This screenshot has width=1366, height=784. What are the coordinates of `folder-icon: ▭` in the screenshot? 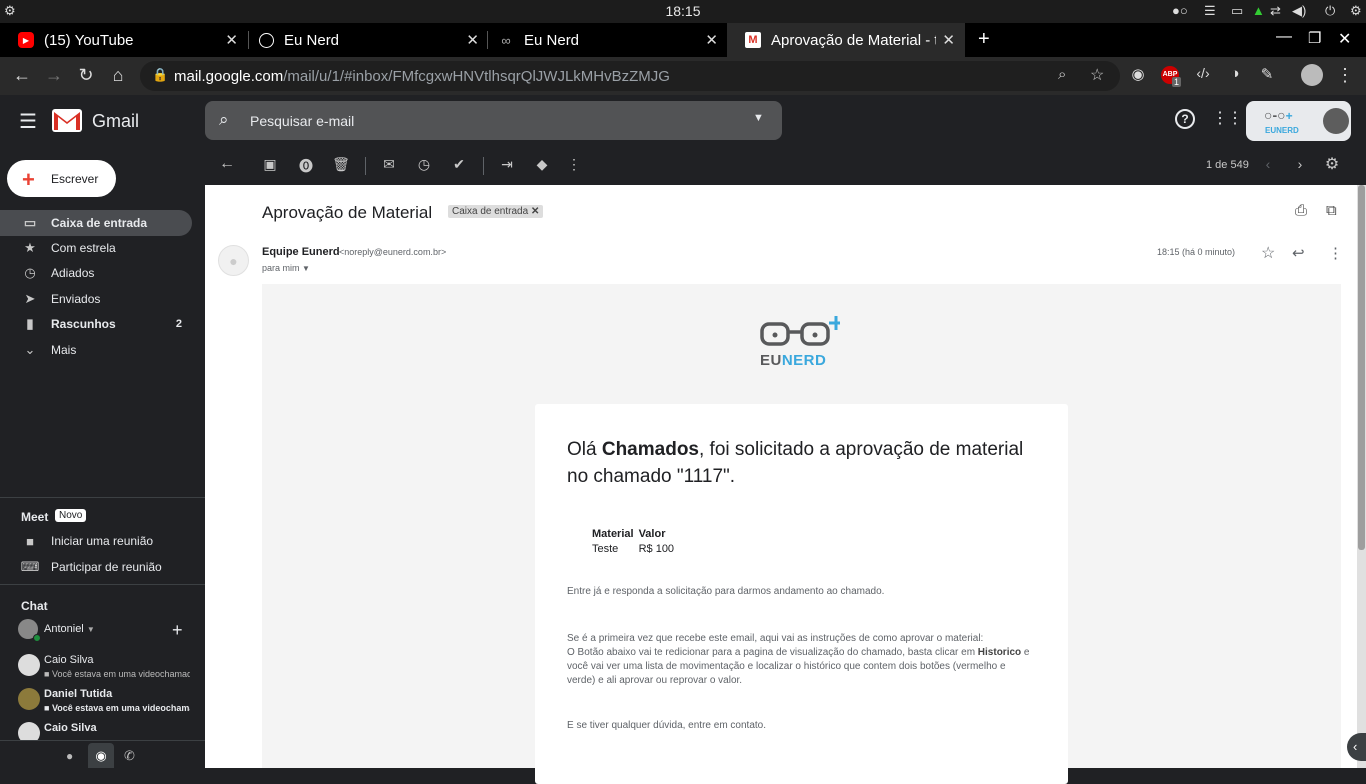 It's located at (1237, 11).